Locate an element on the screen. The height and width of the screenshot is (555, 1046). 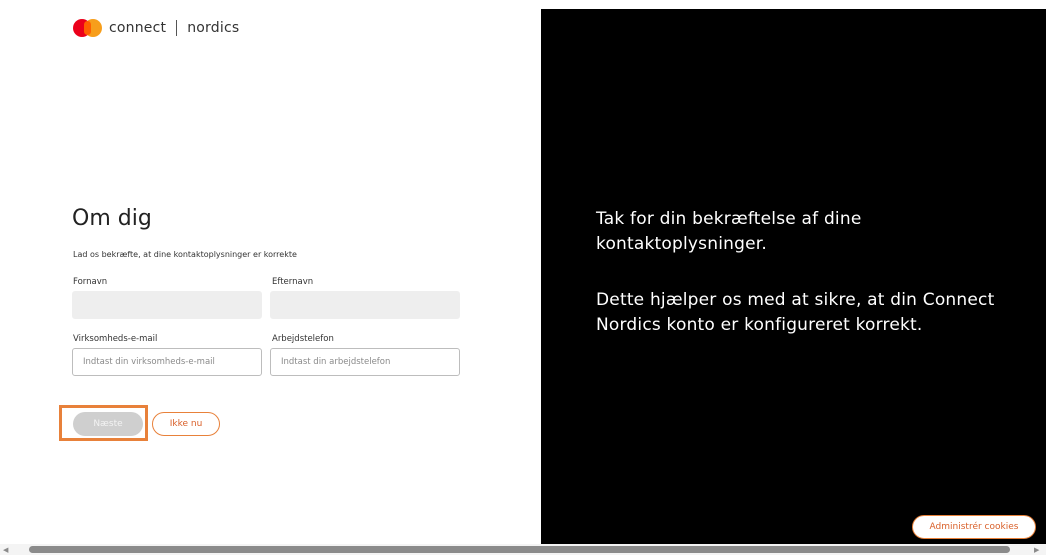
logo-brand: connect is located at coordinates (138, 28).